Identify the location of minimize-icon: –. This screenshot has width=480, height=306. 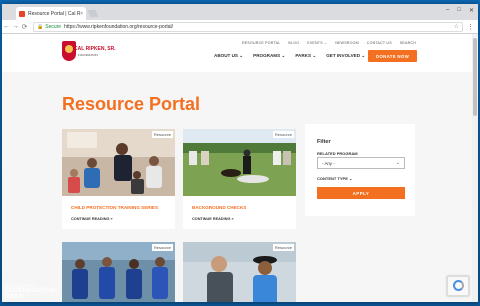
(447, 10).